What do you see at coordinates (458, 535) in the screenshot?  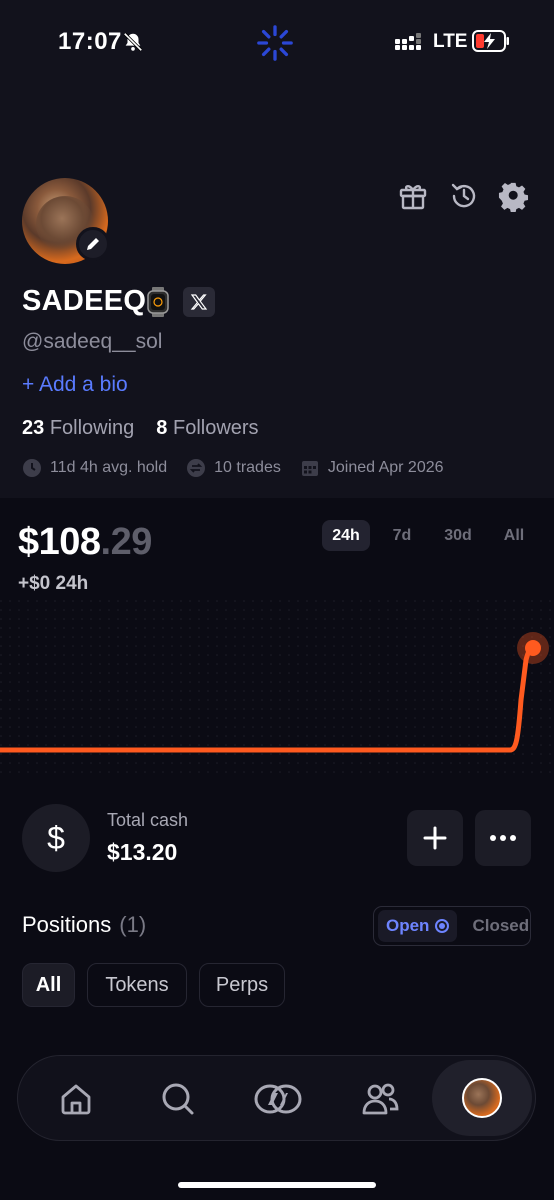 I see `range-tab-30d: 30d` at bounding box center [458, 535].